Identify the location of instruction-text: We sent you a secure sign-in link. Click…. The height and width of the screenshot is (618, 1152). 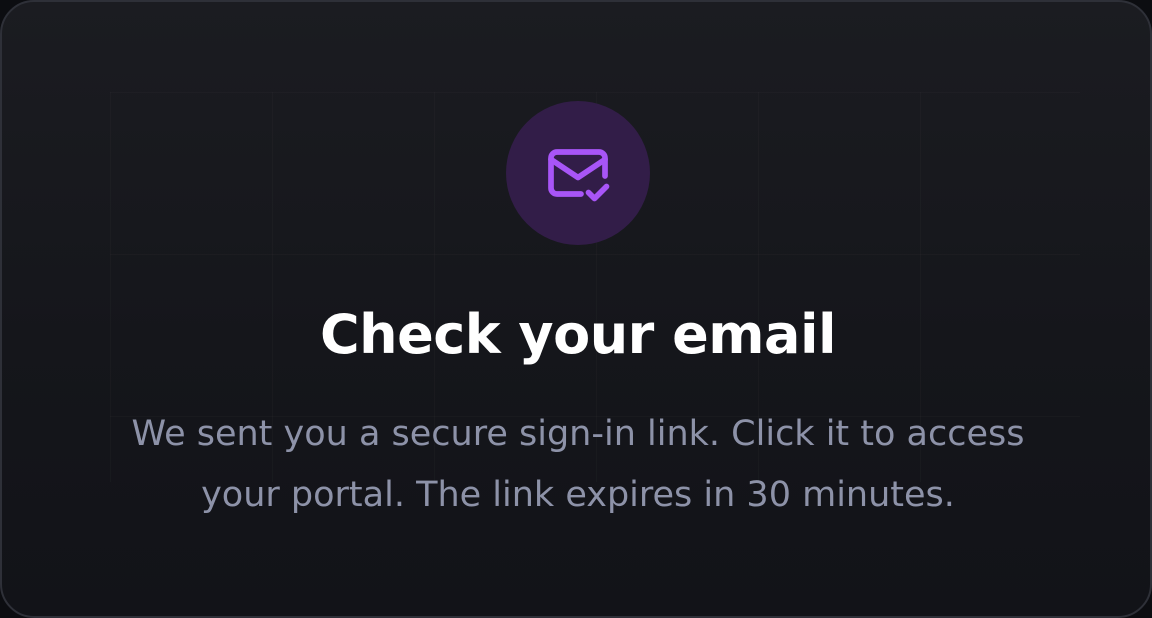
(578, 464).